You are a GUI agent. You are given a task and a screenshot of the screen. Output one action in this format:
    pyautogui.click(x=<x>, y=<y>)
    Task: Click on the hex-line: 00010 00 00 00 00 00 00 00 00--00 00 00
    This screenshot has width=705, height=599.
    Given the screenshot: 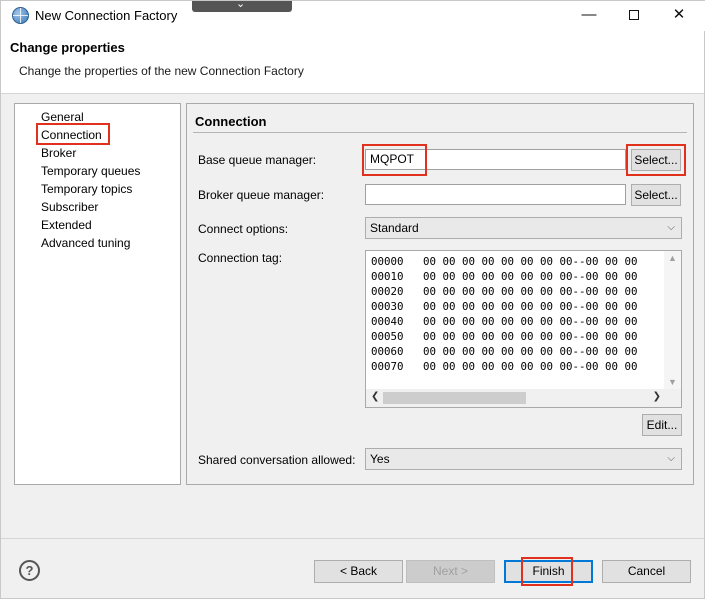 What is the action you would take?
    pyautogui.click(x=504, y=276)
    